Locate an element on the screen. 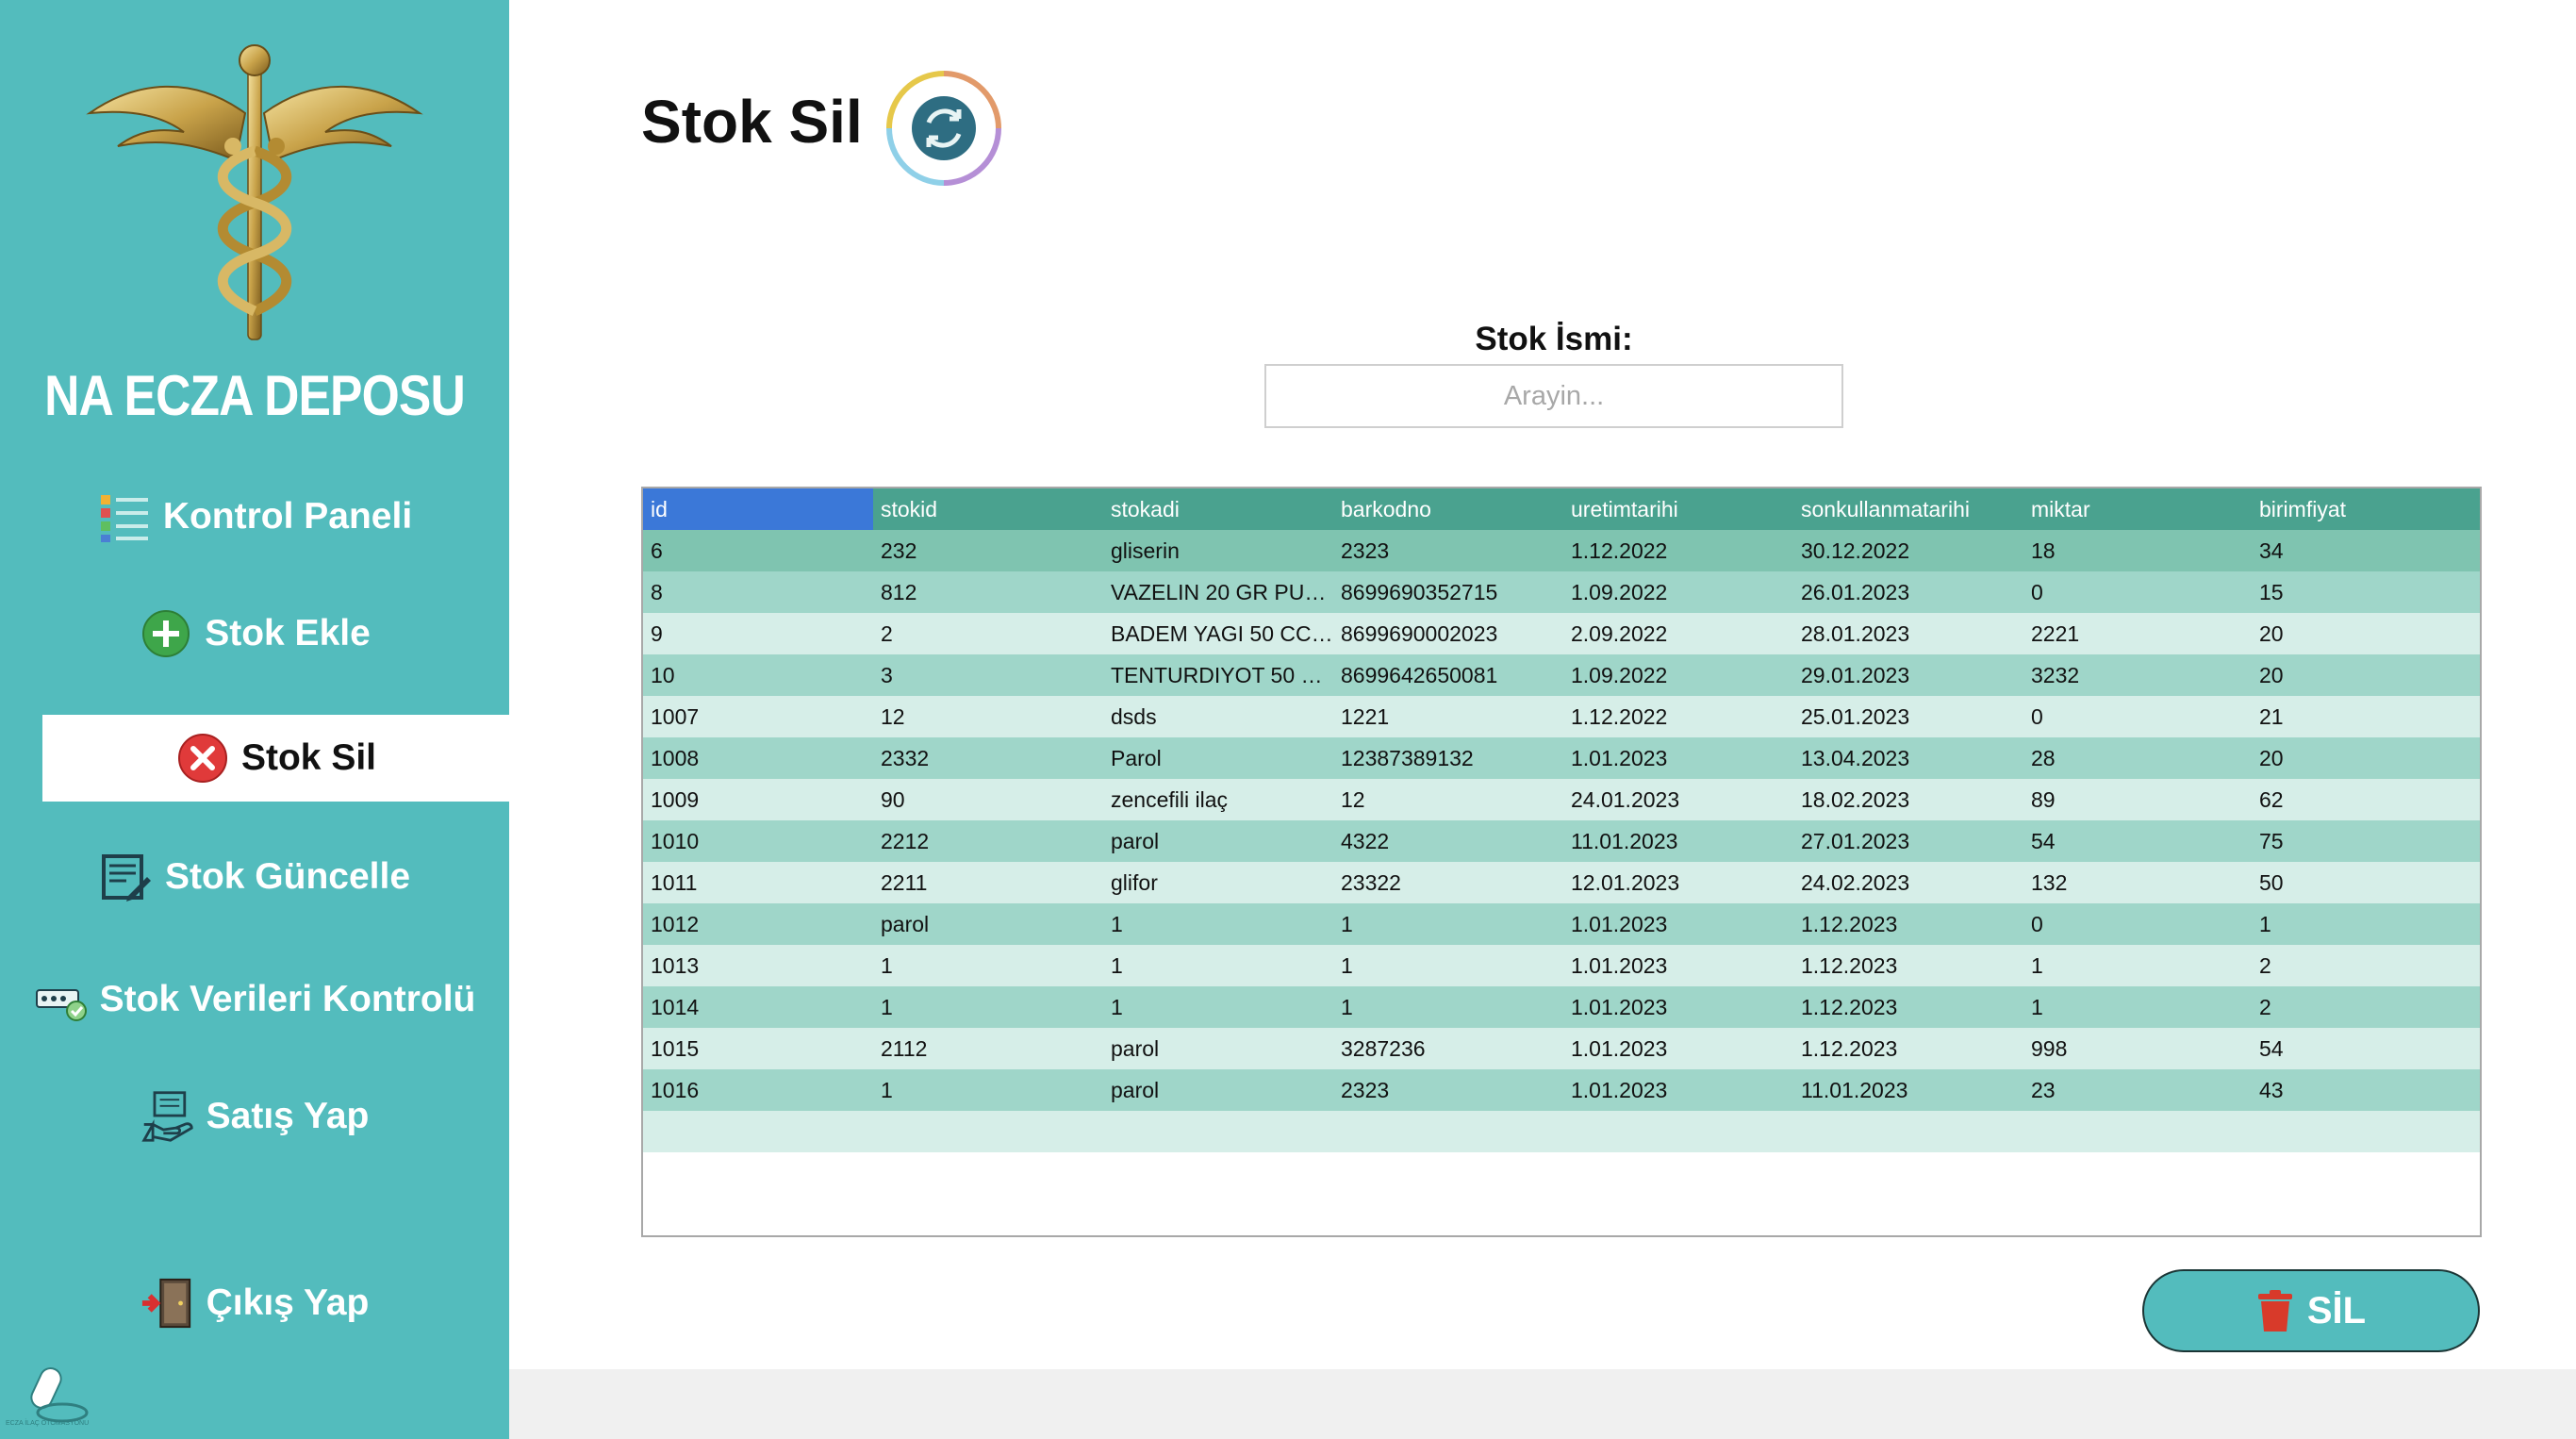 This screenshot has width=2576, height=1439. table-cell-uretimtarihi: 1.12.2022 is located at coordinates (1678, 550).